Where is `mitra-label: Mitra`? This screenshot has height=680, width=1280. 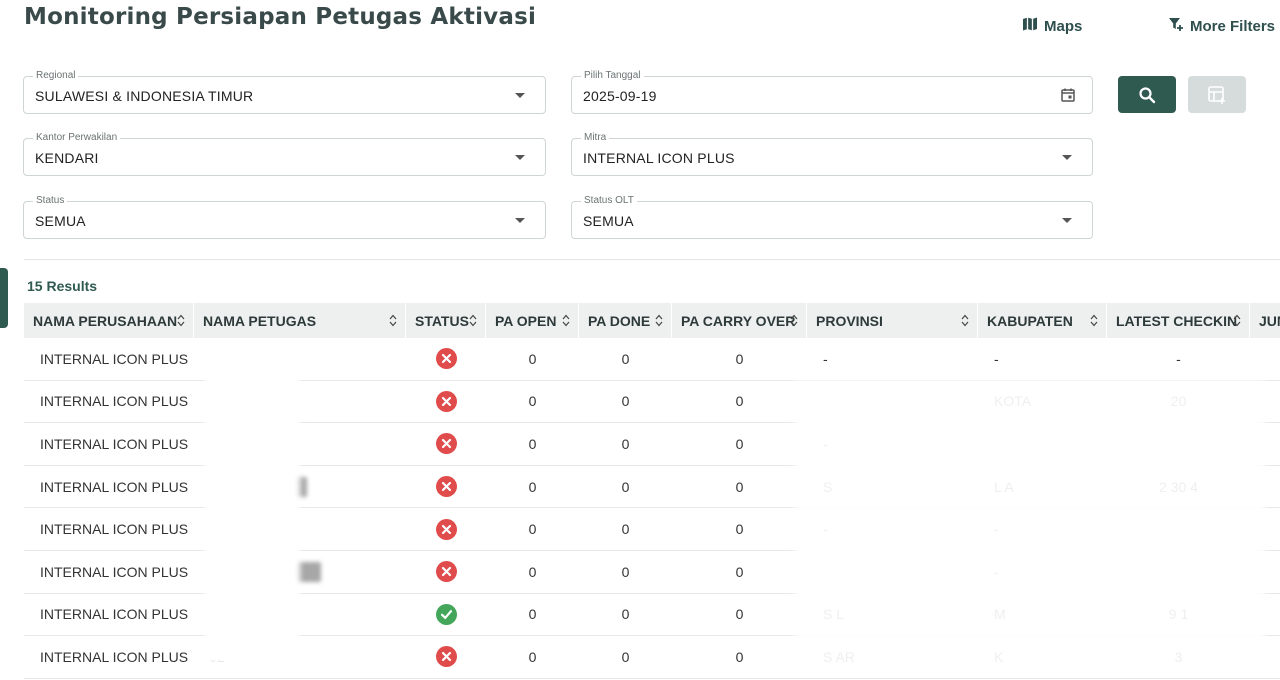 mitra-label: Mitra is located at coordinates (595, 138).